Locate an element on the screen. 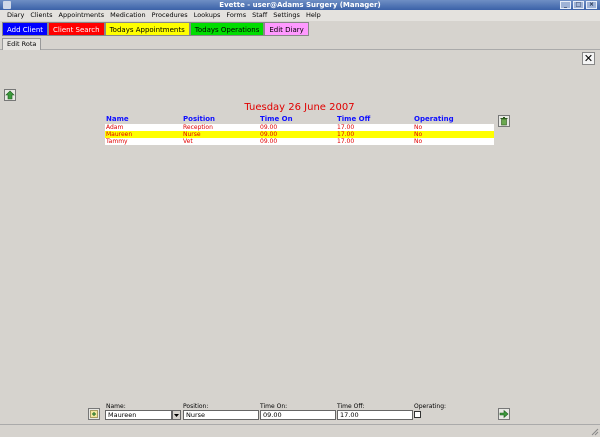  menu-lookups: Lookups is located at coordinates (207, 15).